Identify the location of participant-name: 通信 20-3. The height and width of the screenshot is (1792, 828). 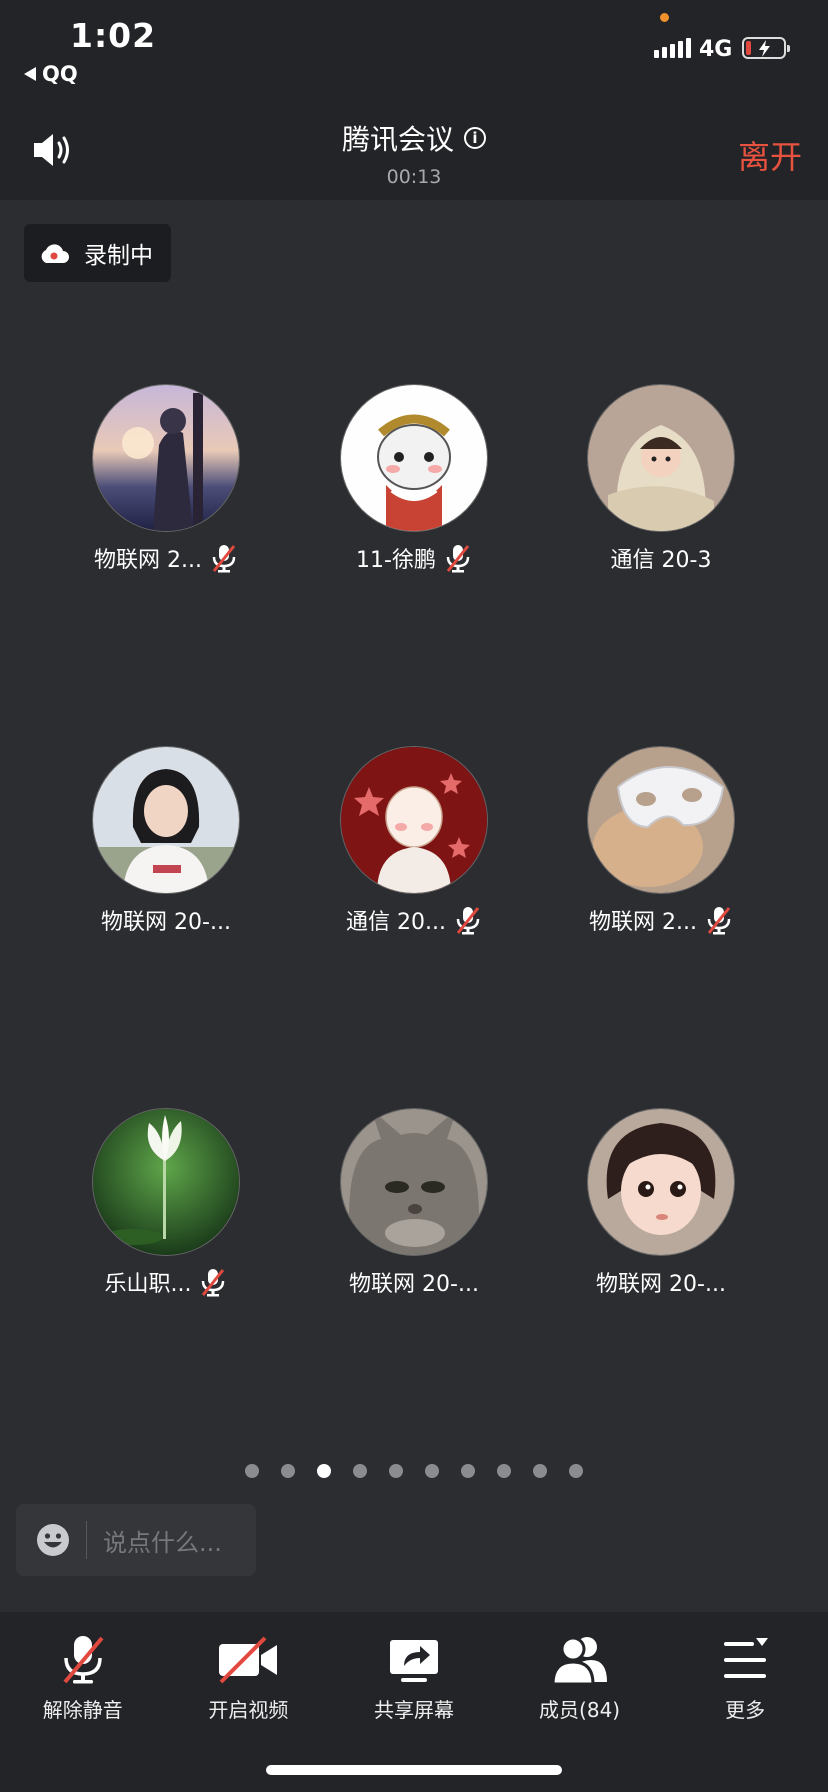
(661, 560).